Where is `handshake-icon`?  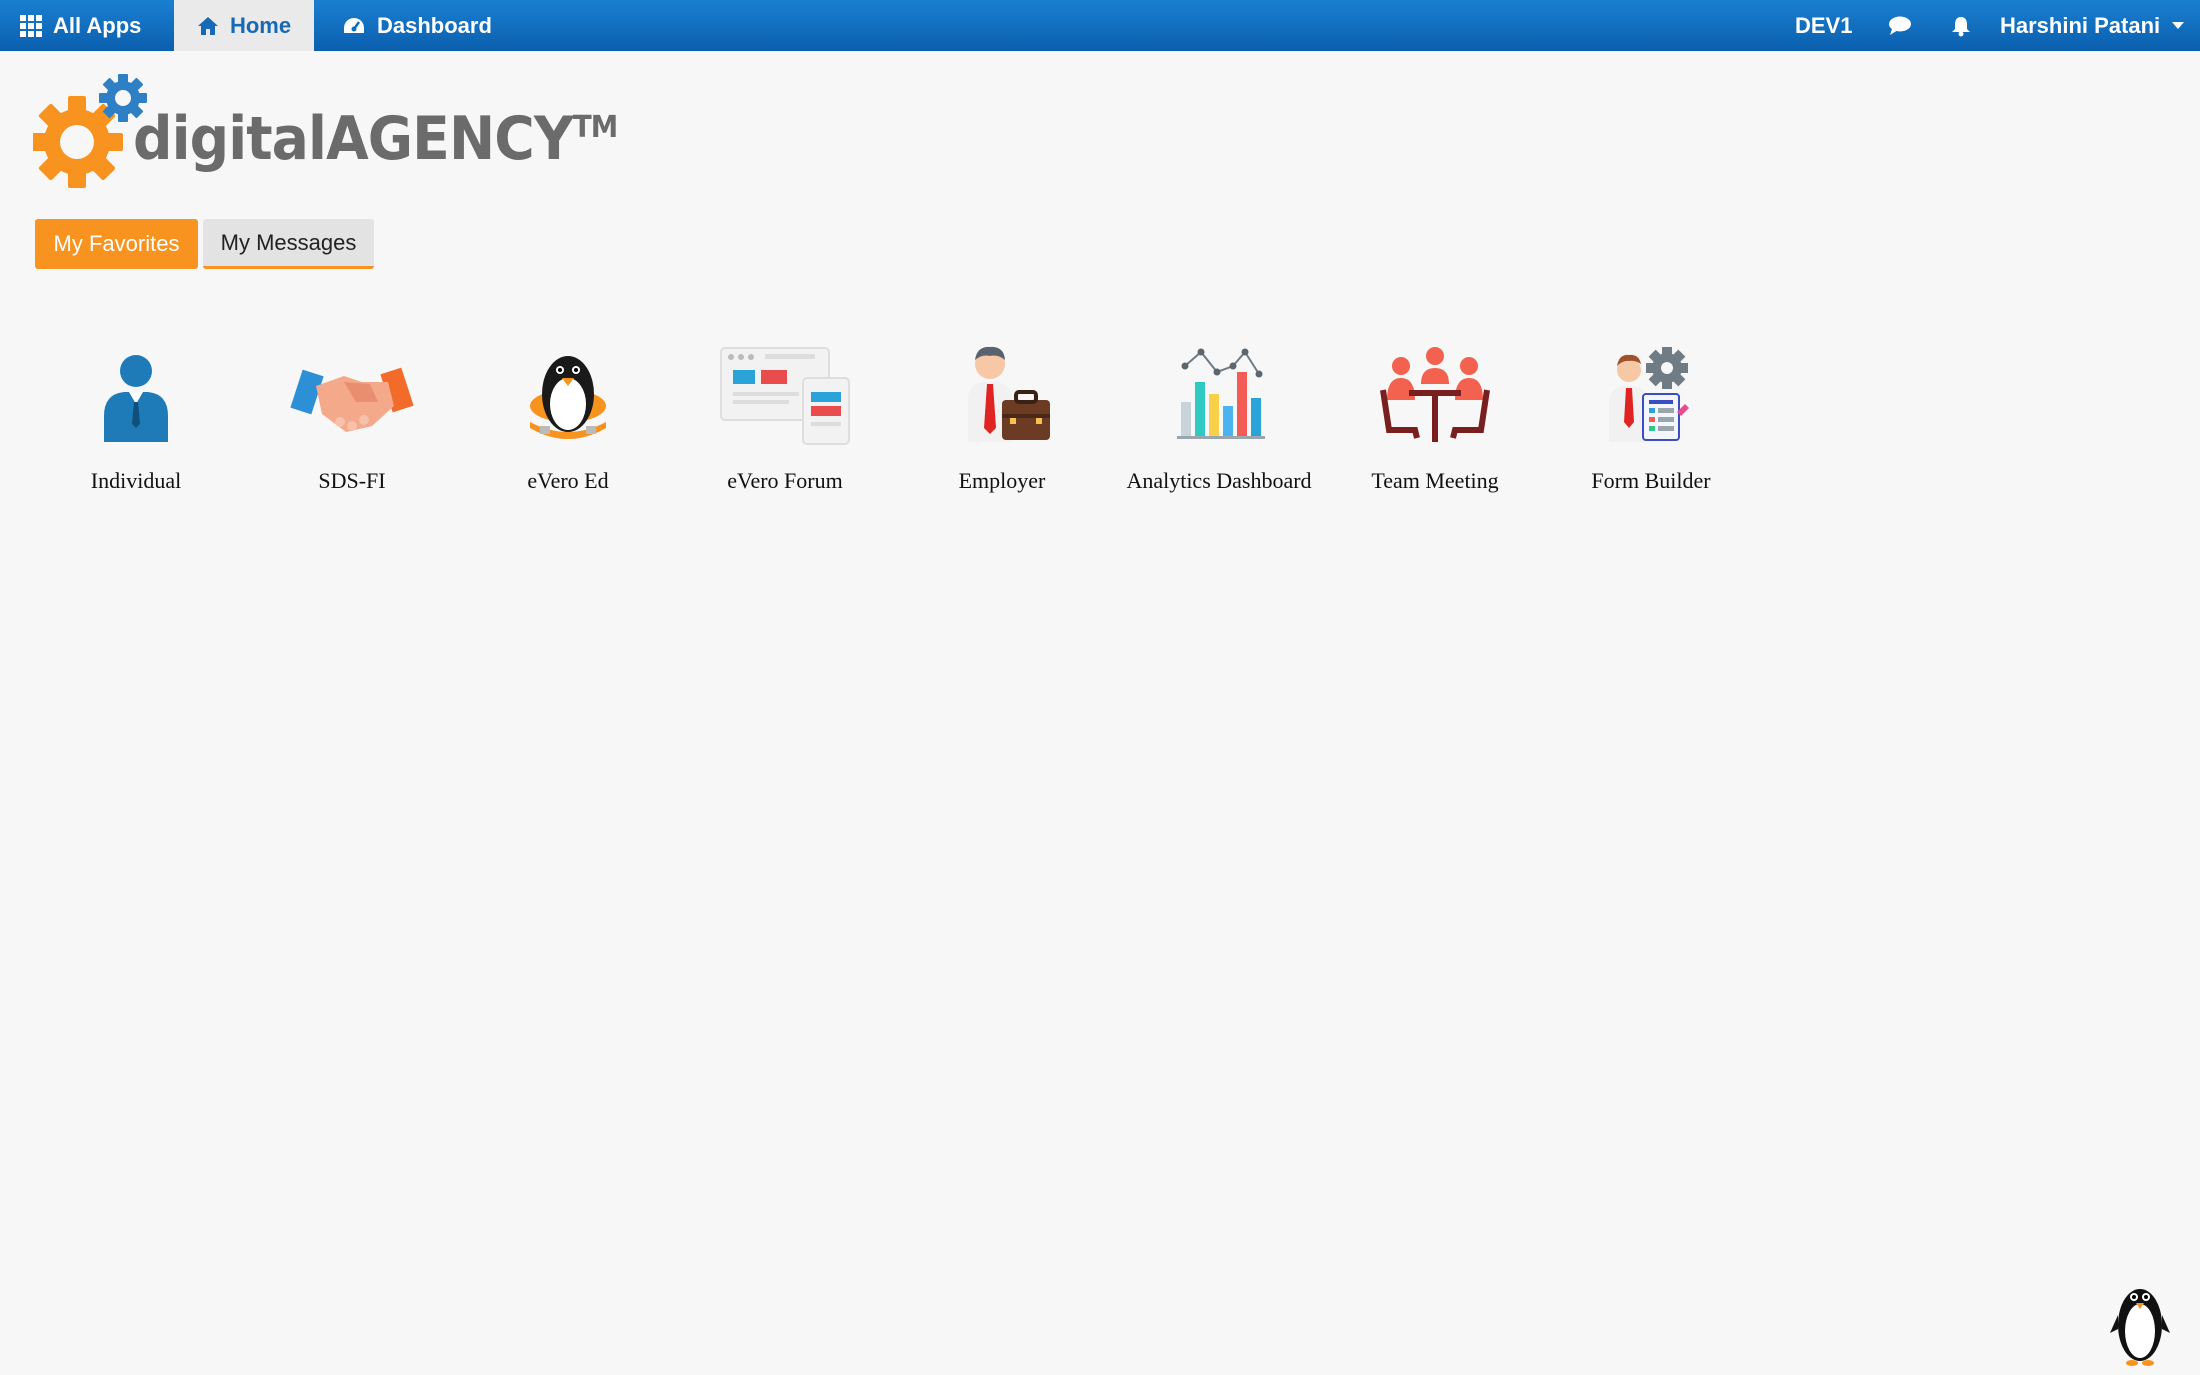 handshake-icon is located at coordinates (352, 397).